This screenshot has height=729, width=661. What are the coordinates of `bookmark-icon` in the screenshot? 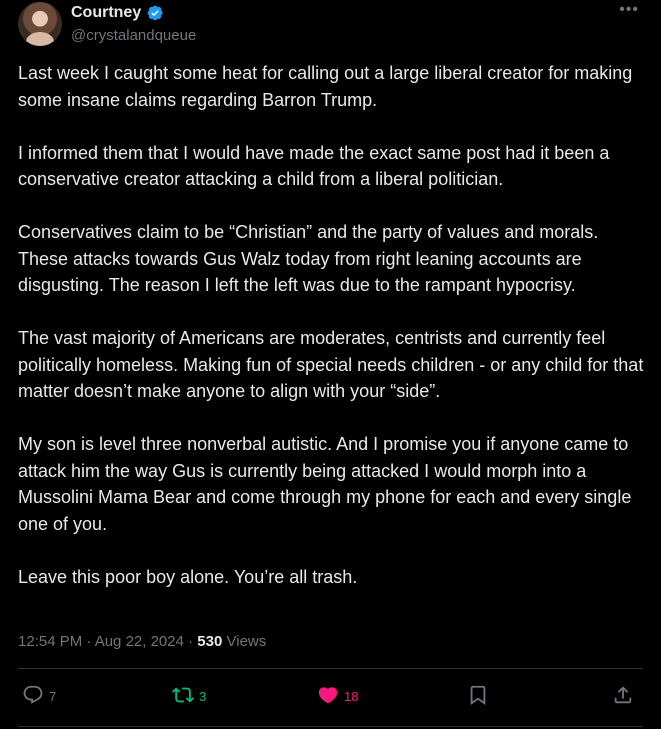 It's located at (478, 696).